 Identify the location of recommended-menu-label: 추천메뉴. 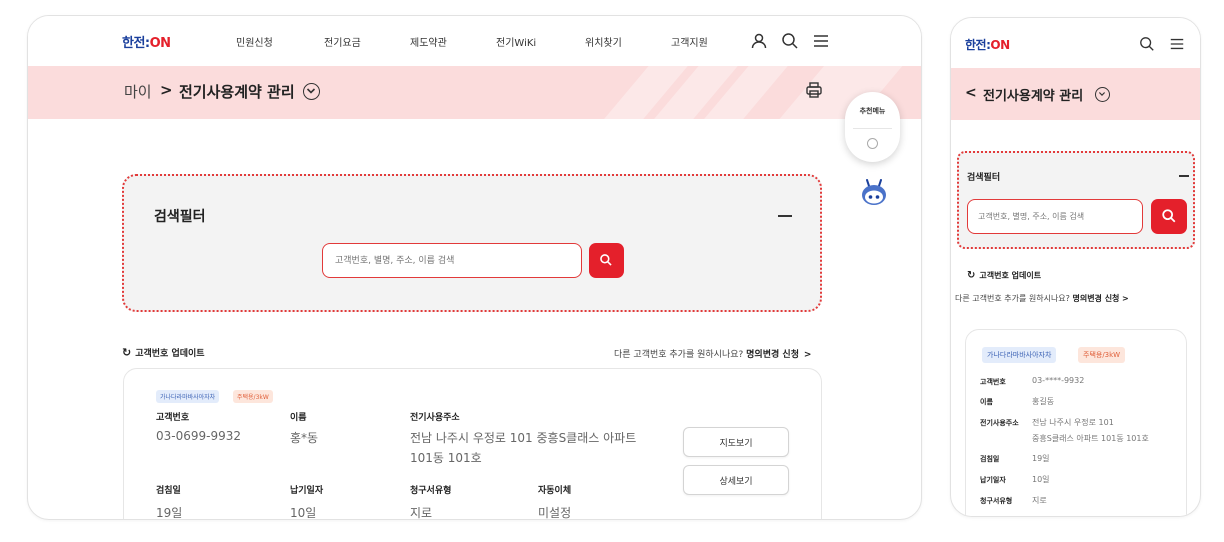
(872, 111).